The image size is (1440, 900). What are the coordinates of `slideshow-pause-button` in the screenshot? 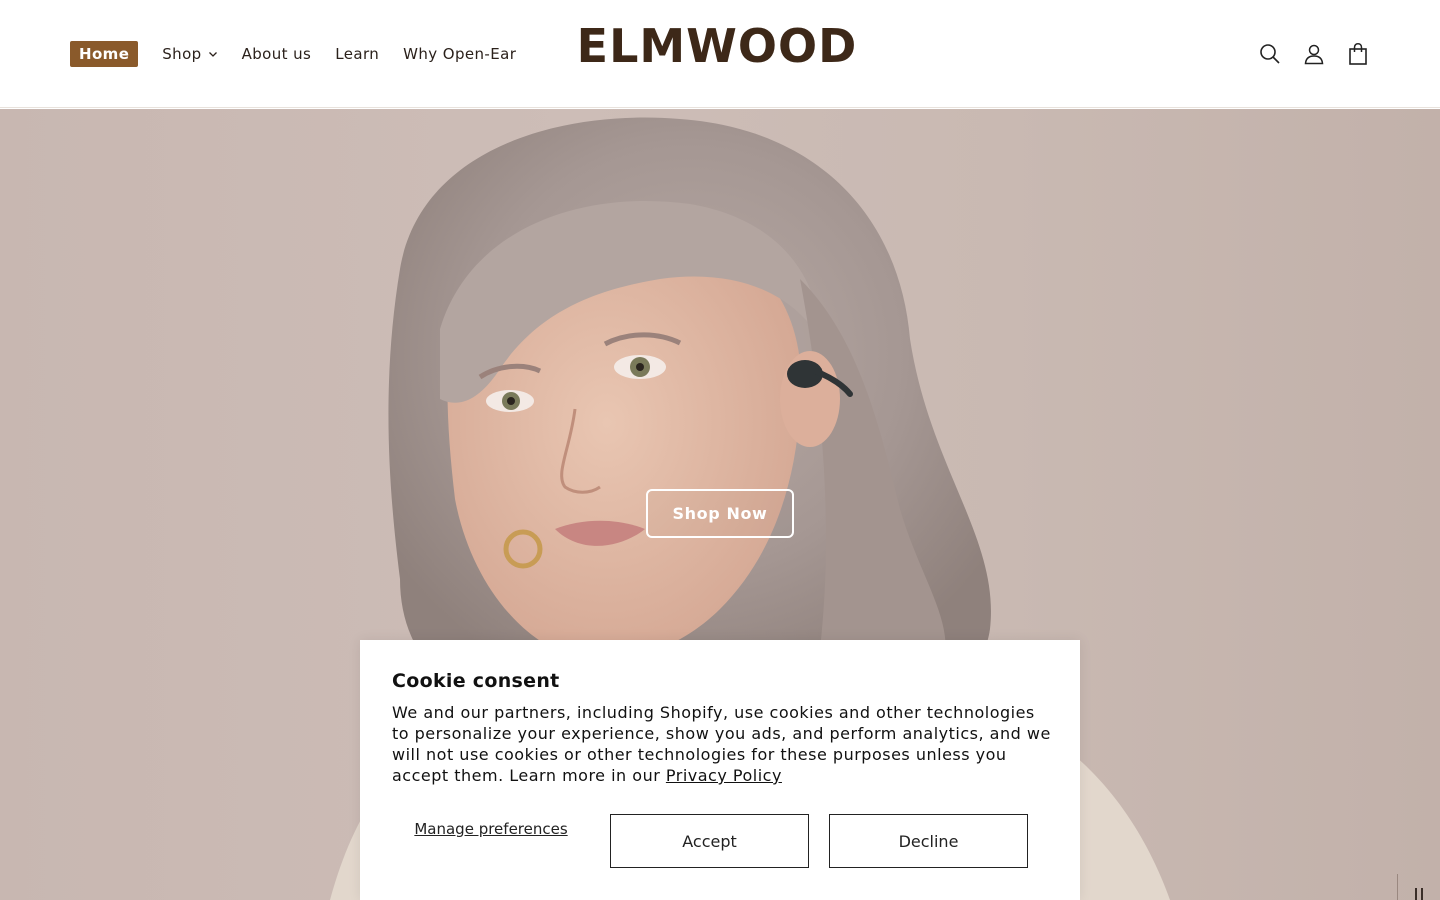 It's located at (1418, 887).